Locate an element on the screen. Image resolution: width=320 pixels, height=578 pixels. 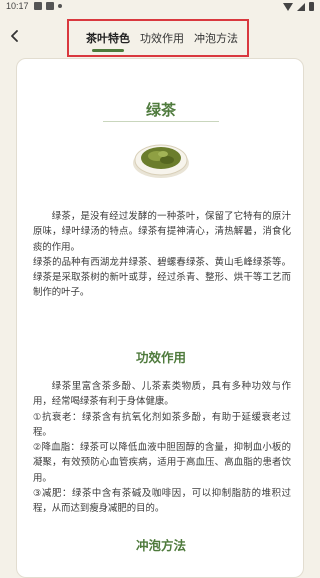
brewing-heading: 冲泡方法 is located at coordinates (160, 545).